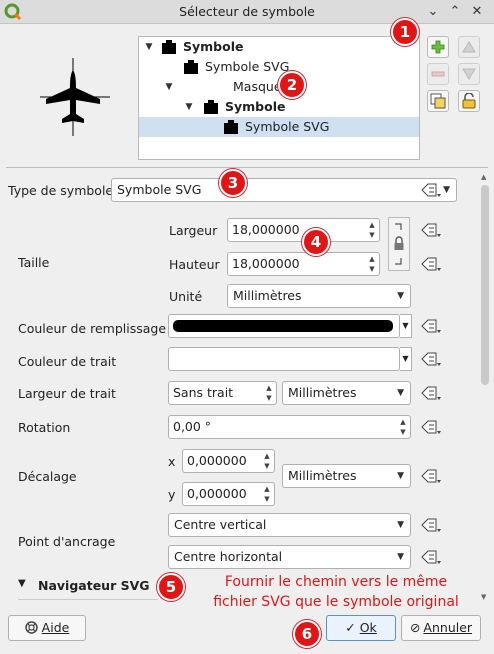  I want to click on stroke-unit-value: Millimètres, so click(322, 392).